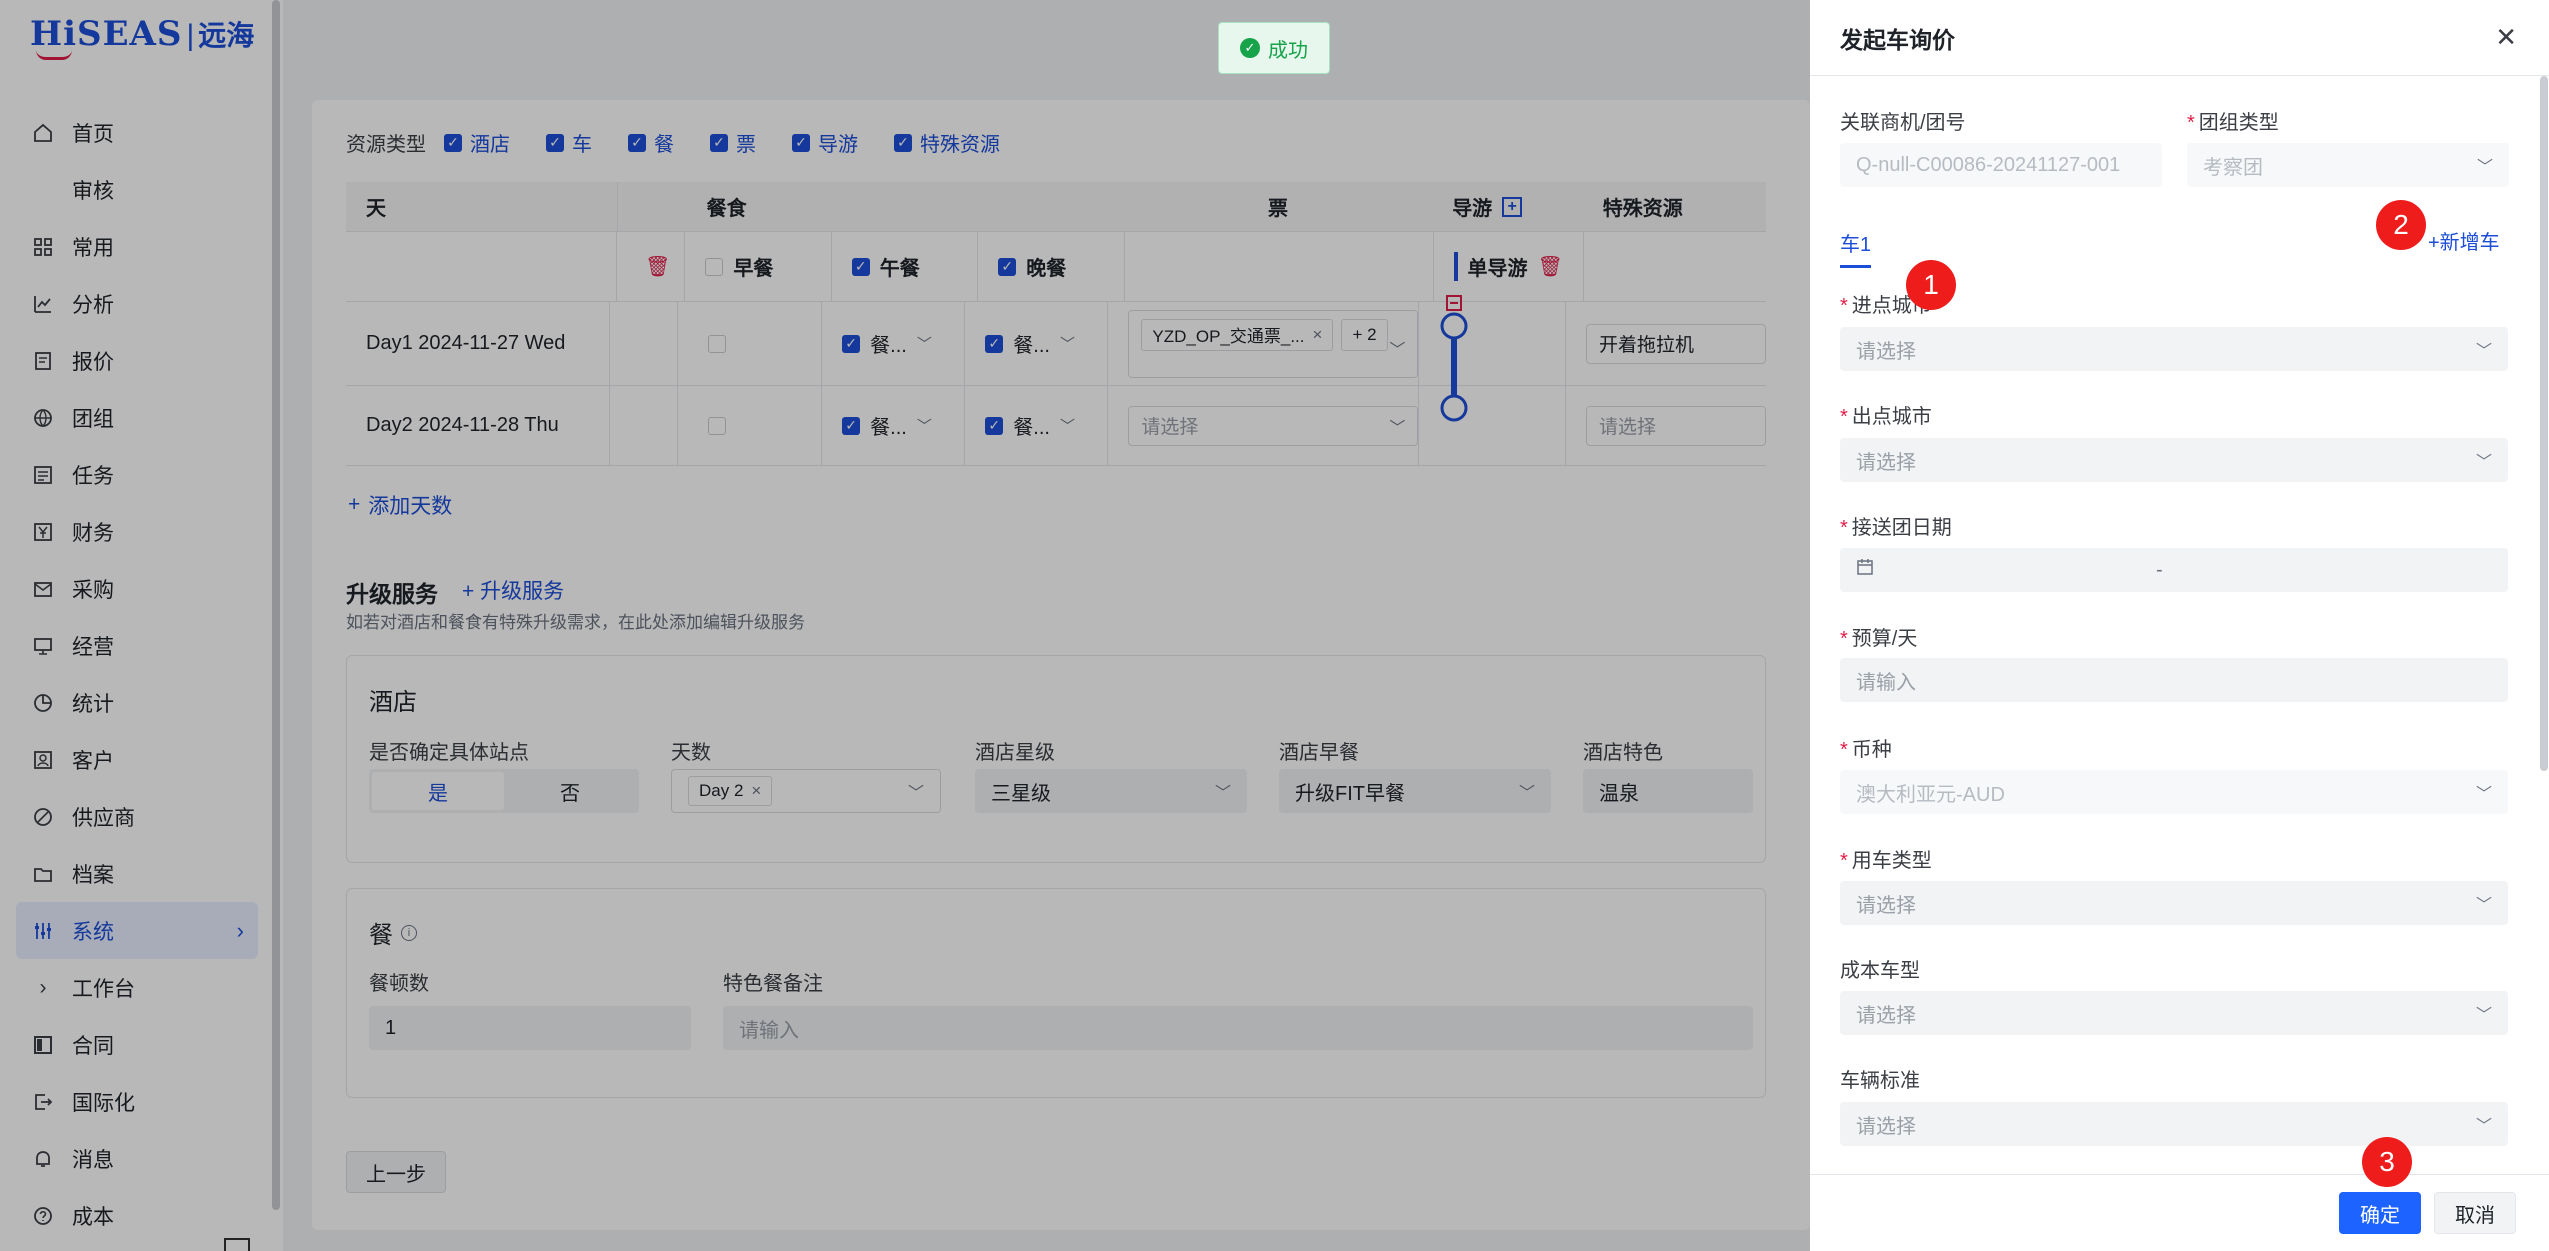 The image size is (2549, 1251). Describe the element at coordinates (1865, 570) in the screenshot. I see `calendar-icon` at that location.